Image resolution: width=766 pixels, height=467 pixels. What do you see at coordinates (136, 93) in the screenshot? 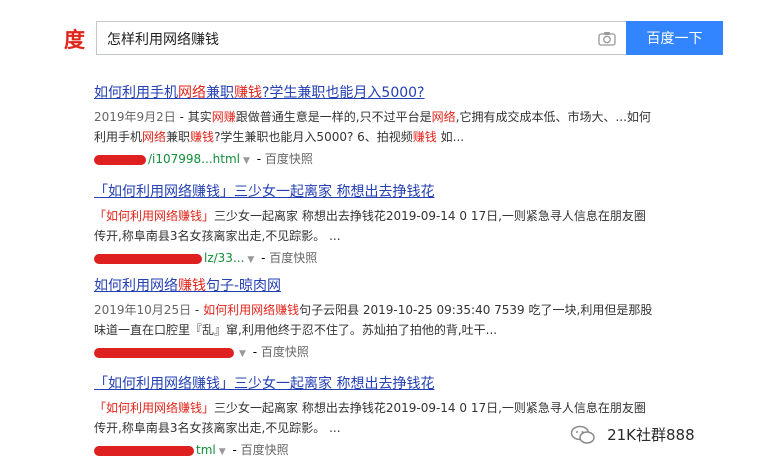
I see `text-segment: 如何利用手机` at bounding box center [136, 93].